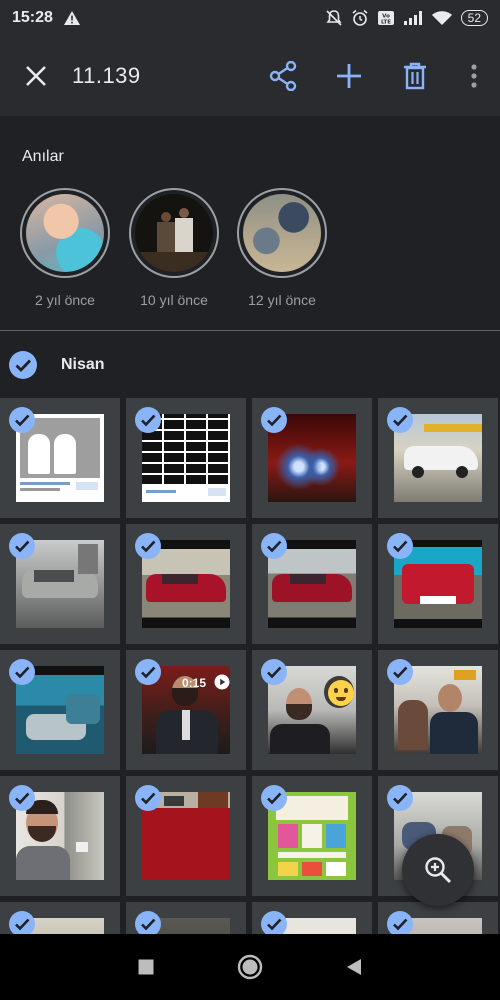 The height and width of the screenshot is (1000, 500). I want to click on close-icon, so click(36, 76).